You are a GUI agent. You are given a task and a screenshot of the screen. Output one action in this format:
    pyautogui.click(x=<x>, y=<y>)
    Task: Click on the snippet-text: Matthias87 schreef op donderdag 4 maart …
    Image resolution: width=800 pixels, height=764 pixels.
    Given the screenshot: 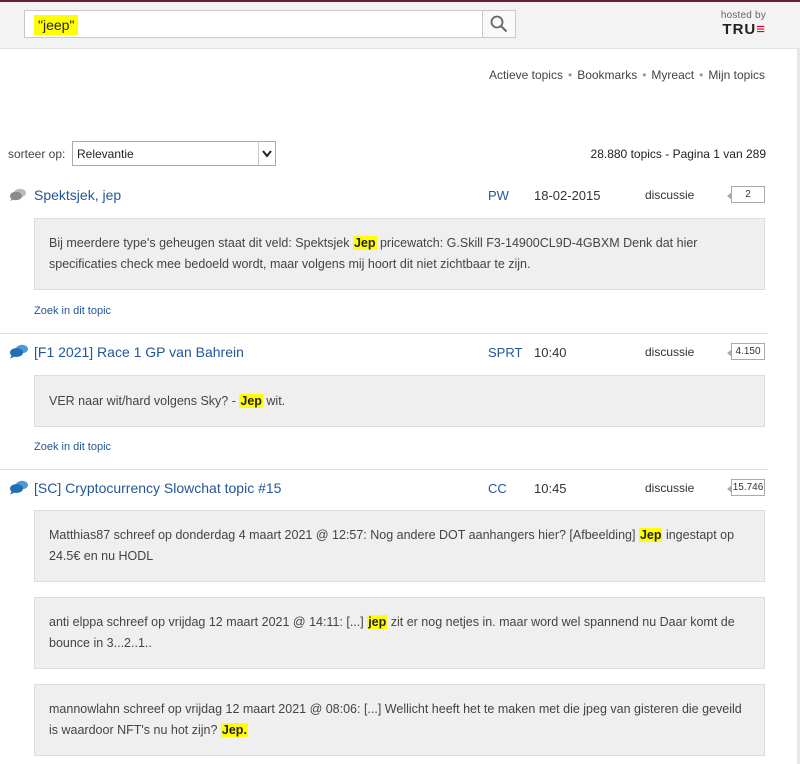 What is the action you would take?
    pyautogui.click(x=399, y=546)
    